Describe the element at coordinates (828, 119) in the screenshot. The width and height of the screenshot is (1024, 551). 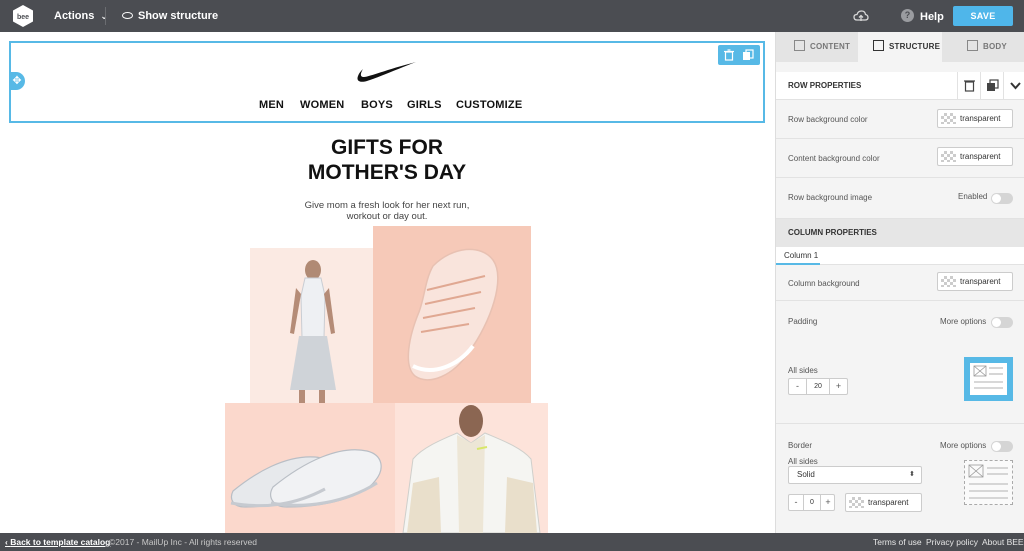
I see `row-bg-color-label: Row background color` at that location.